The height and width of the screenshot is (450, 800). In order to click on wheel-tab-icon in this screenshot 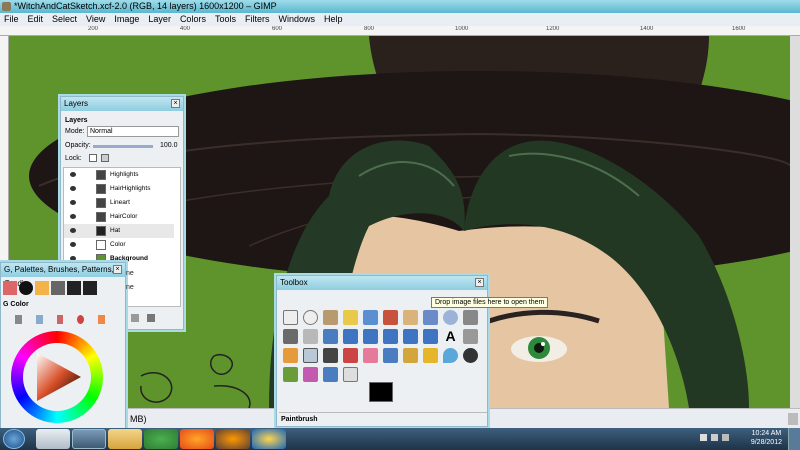, I will do `click(81, 319)`.